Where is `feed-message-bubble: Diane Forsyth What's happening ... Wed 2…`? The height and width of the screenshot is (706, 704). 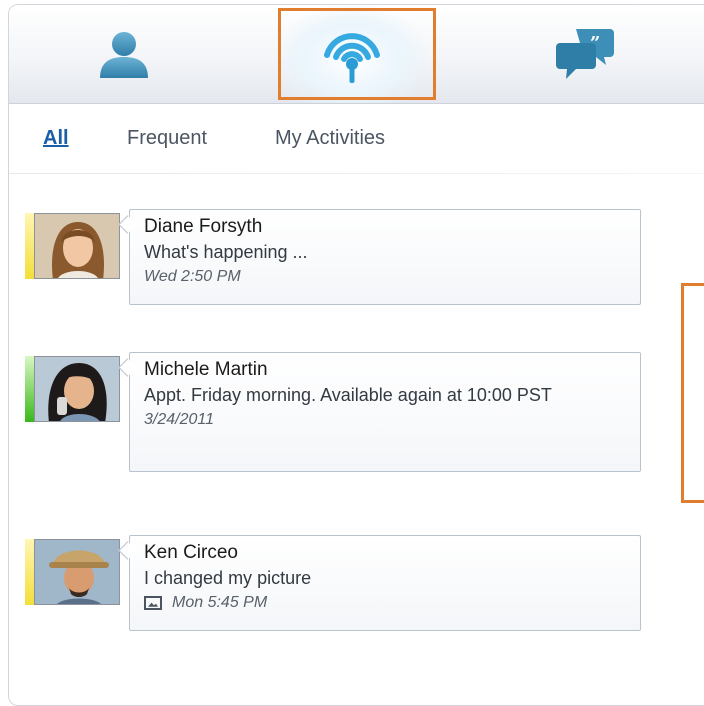 feed-message-bubble: Diane Forsyth What's happening ... Wed 2… is located at coordinates (385, 257).